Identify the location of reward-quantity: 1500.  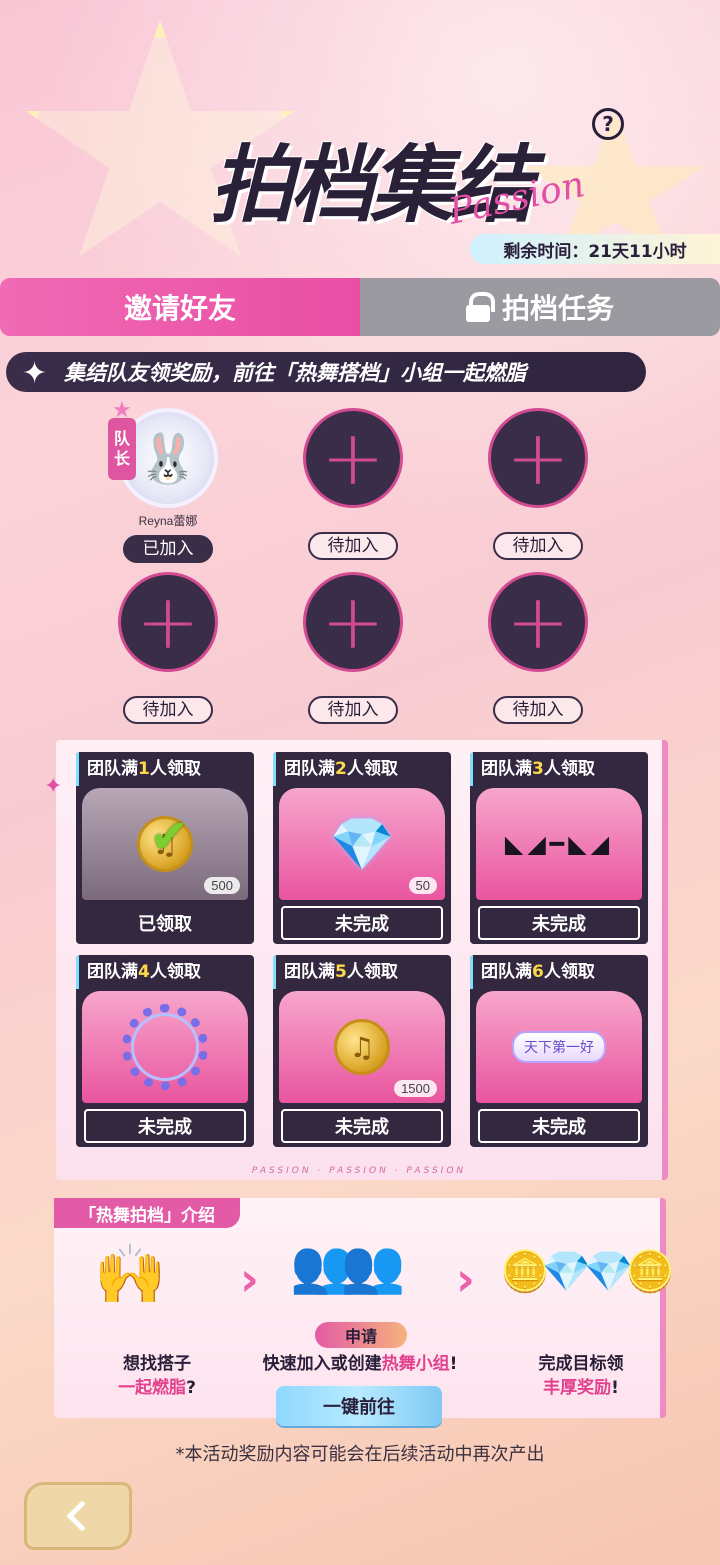
(415, 1088).